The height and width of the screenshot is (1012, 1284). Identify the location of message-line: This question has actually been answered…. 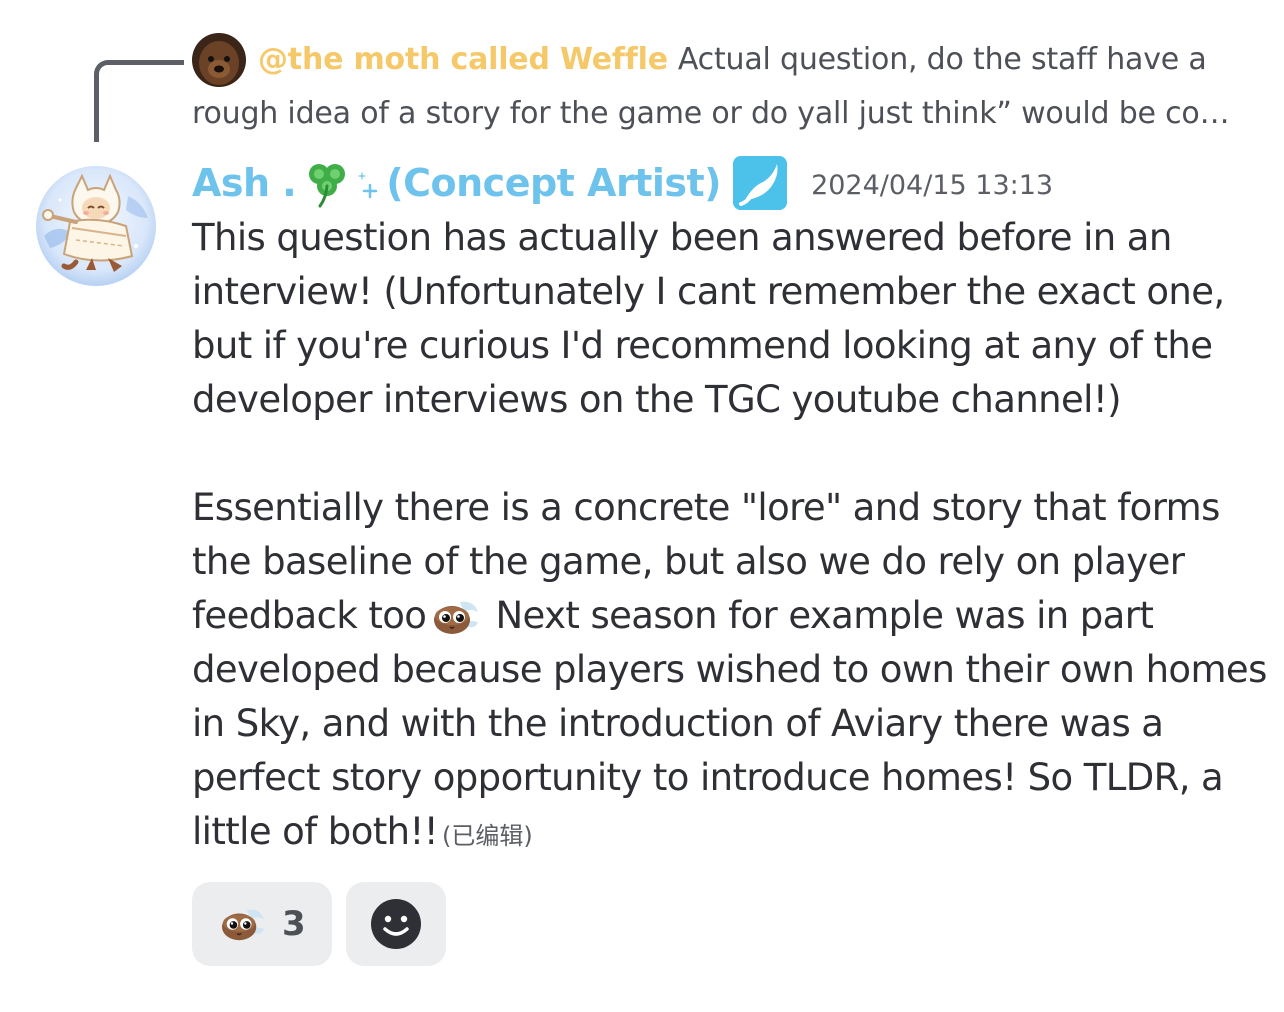
(682, 237).